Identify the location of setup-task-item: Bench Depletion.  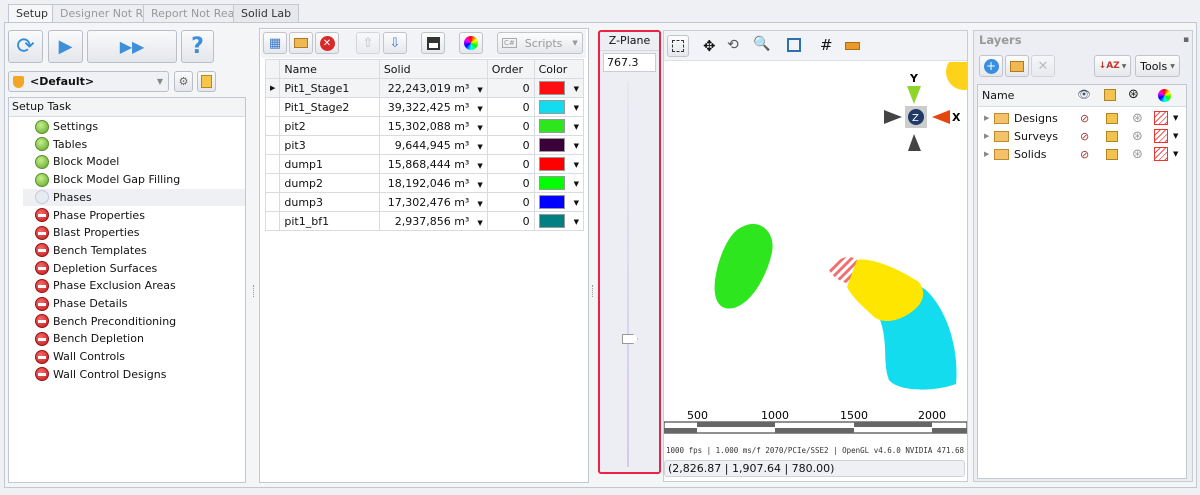
(89, 338).